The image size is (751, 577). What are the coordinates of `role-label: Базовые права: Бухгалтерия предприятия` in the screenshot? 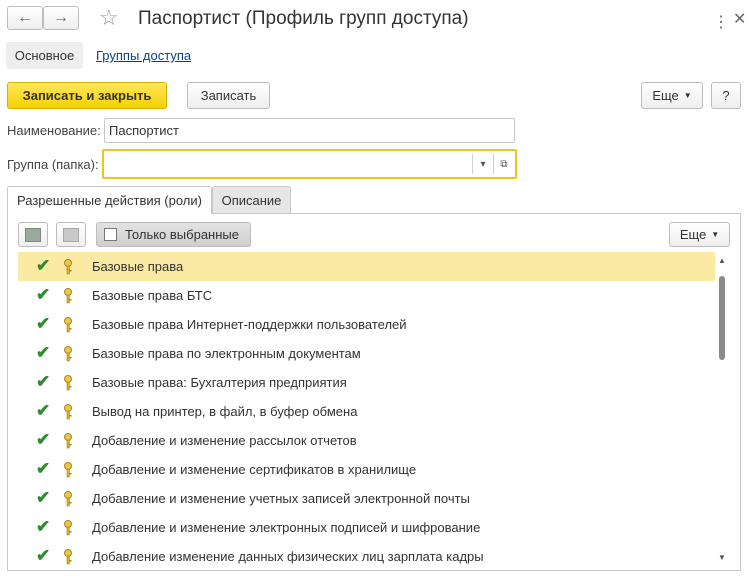 It's located at (219, 382).